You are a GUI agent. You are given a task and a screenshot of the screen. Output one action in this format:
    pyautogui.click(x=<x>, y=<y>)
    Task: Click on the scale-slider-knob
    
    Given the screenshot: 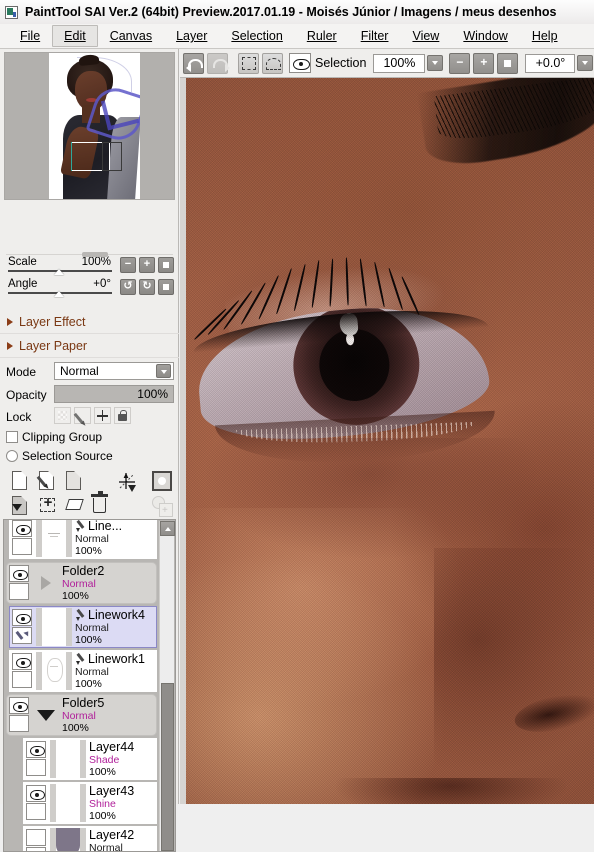 What is the action you would take?
    pyautogui.click(x=59, y=272)
    